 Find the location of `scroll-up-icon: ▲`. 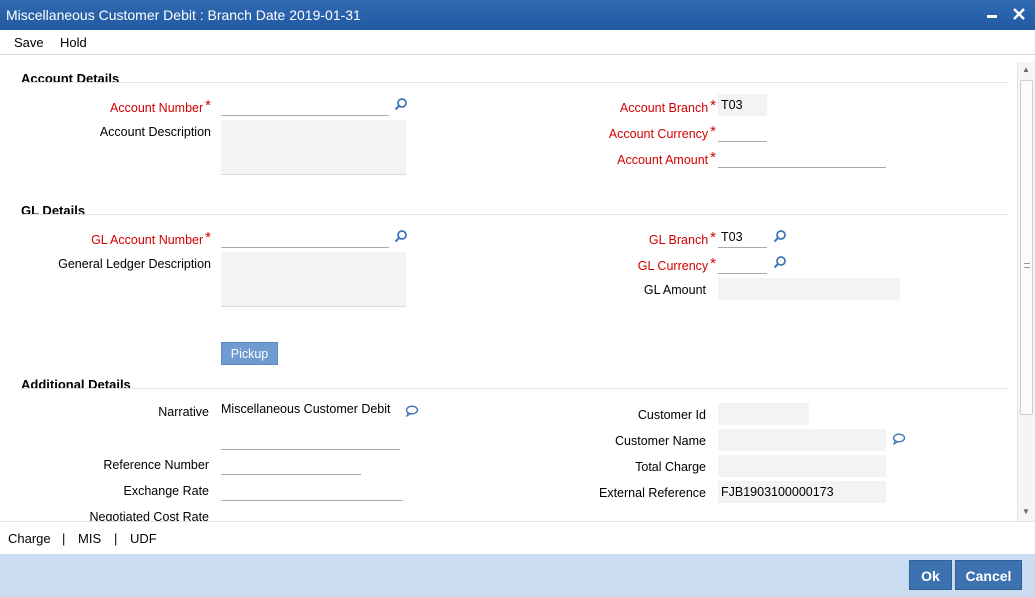

scroll-up-icon: ▲ is located at coordinates (1026, 69).